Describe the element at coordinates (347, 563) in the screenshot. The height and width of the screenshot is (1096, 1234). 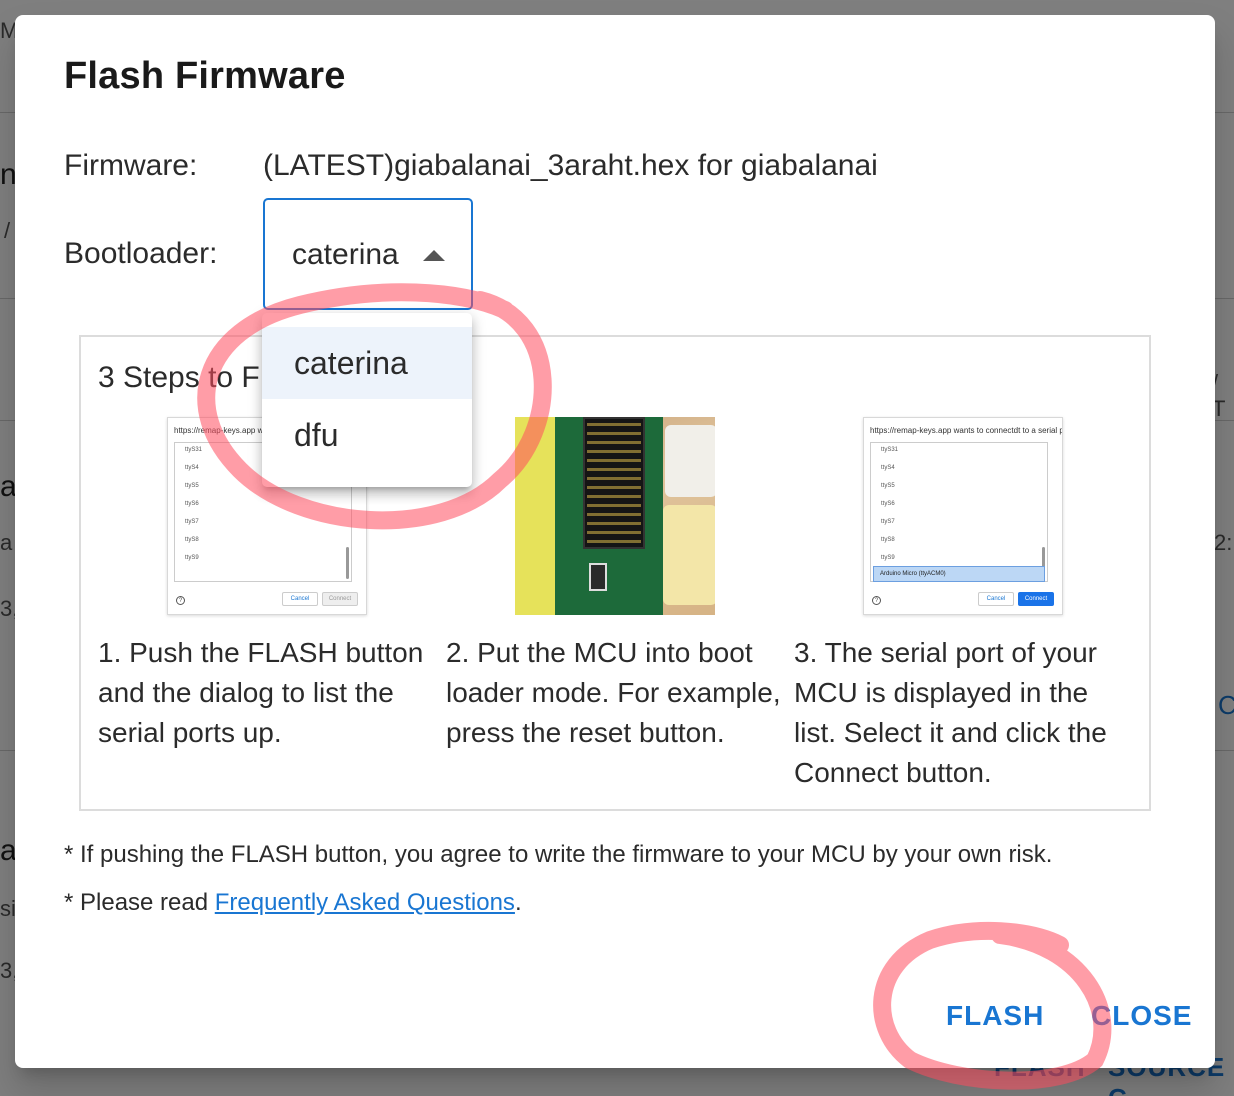
I see `thumb-scrollbar` at that location.